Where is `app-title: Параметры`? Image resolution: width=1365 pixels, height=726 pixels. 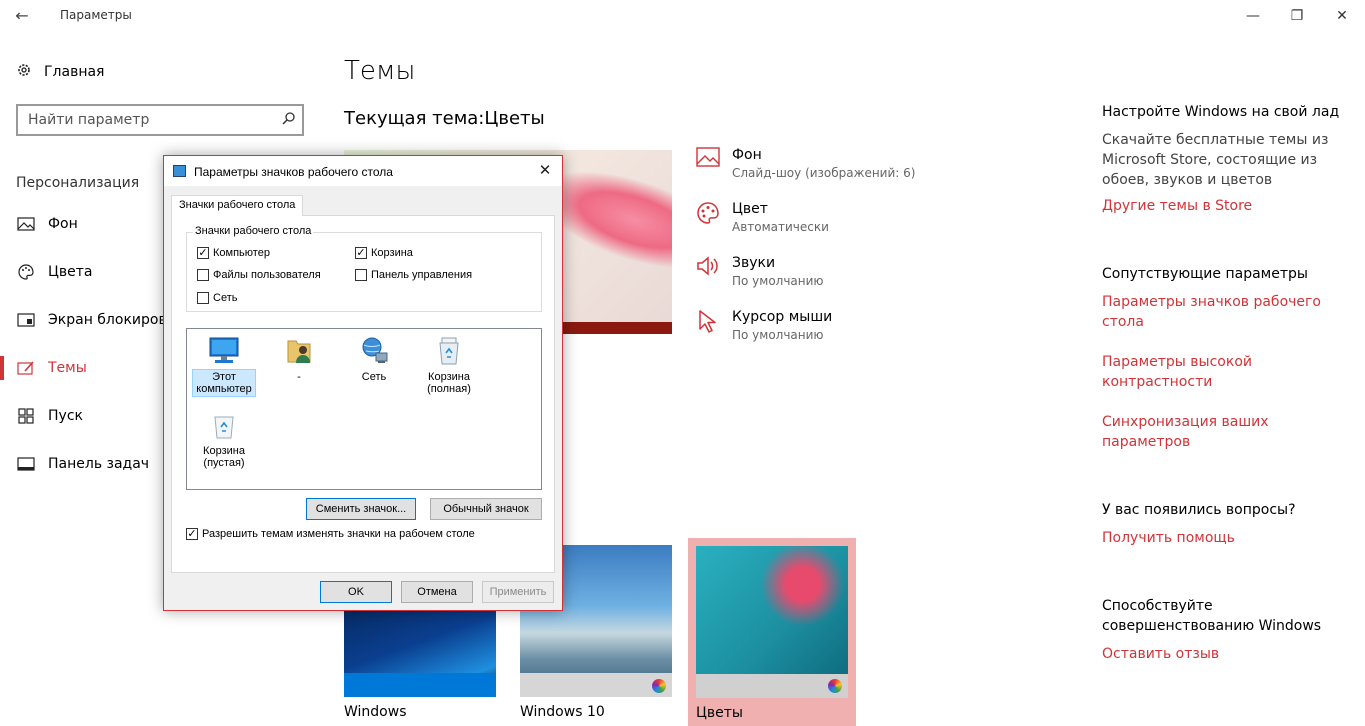 app-title: Параметры is located at coordinates (96, 15).